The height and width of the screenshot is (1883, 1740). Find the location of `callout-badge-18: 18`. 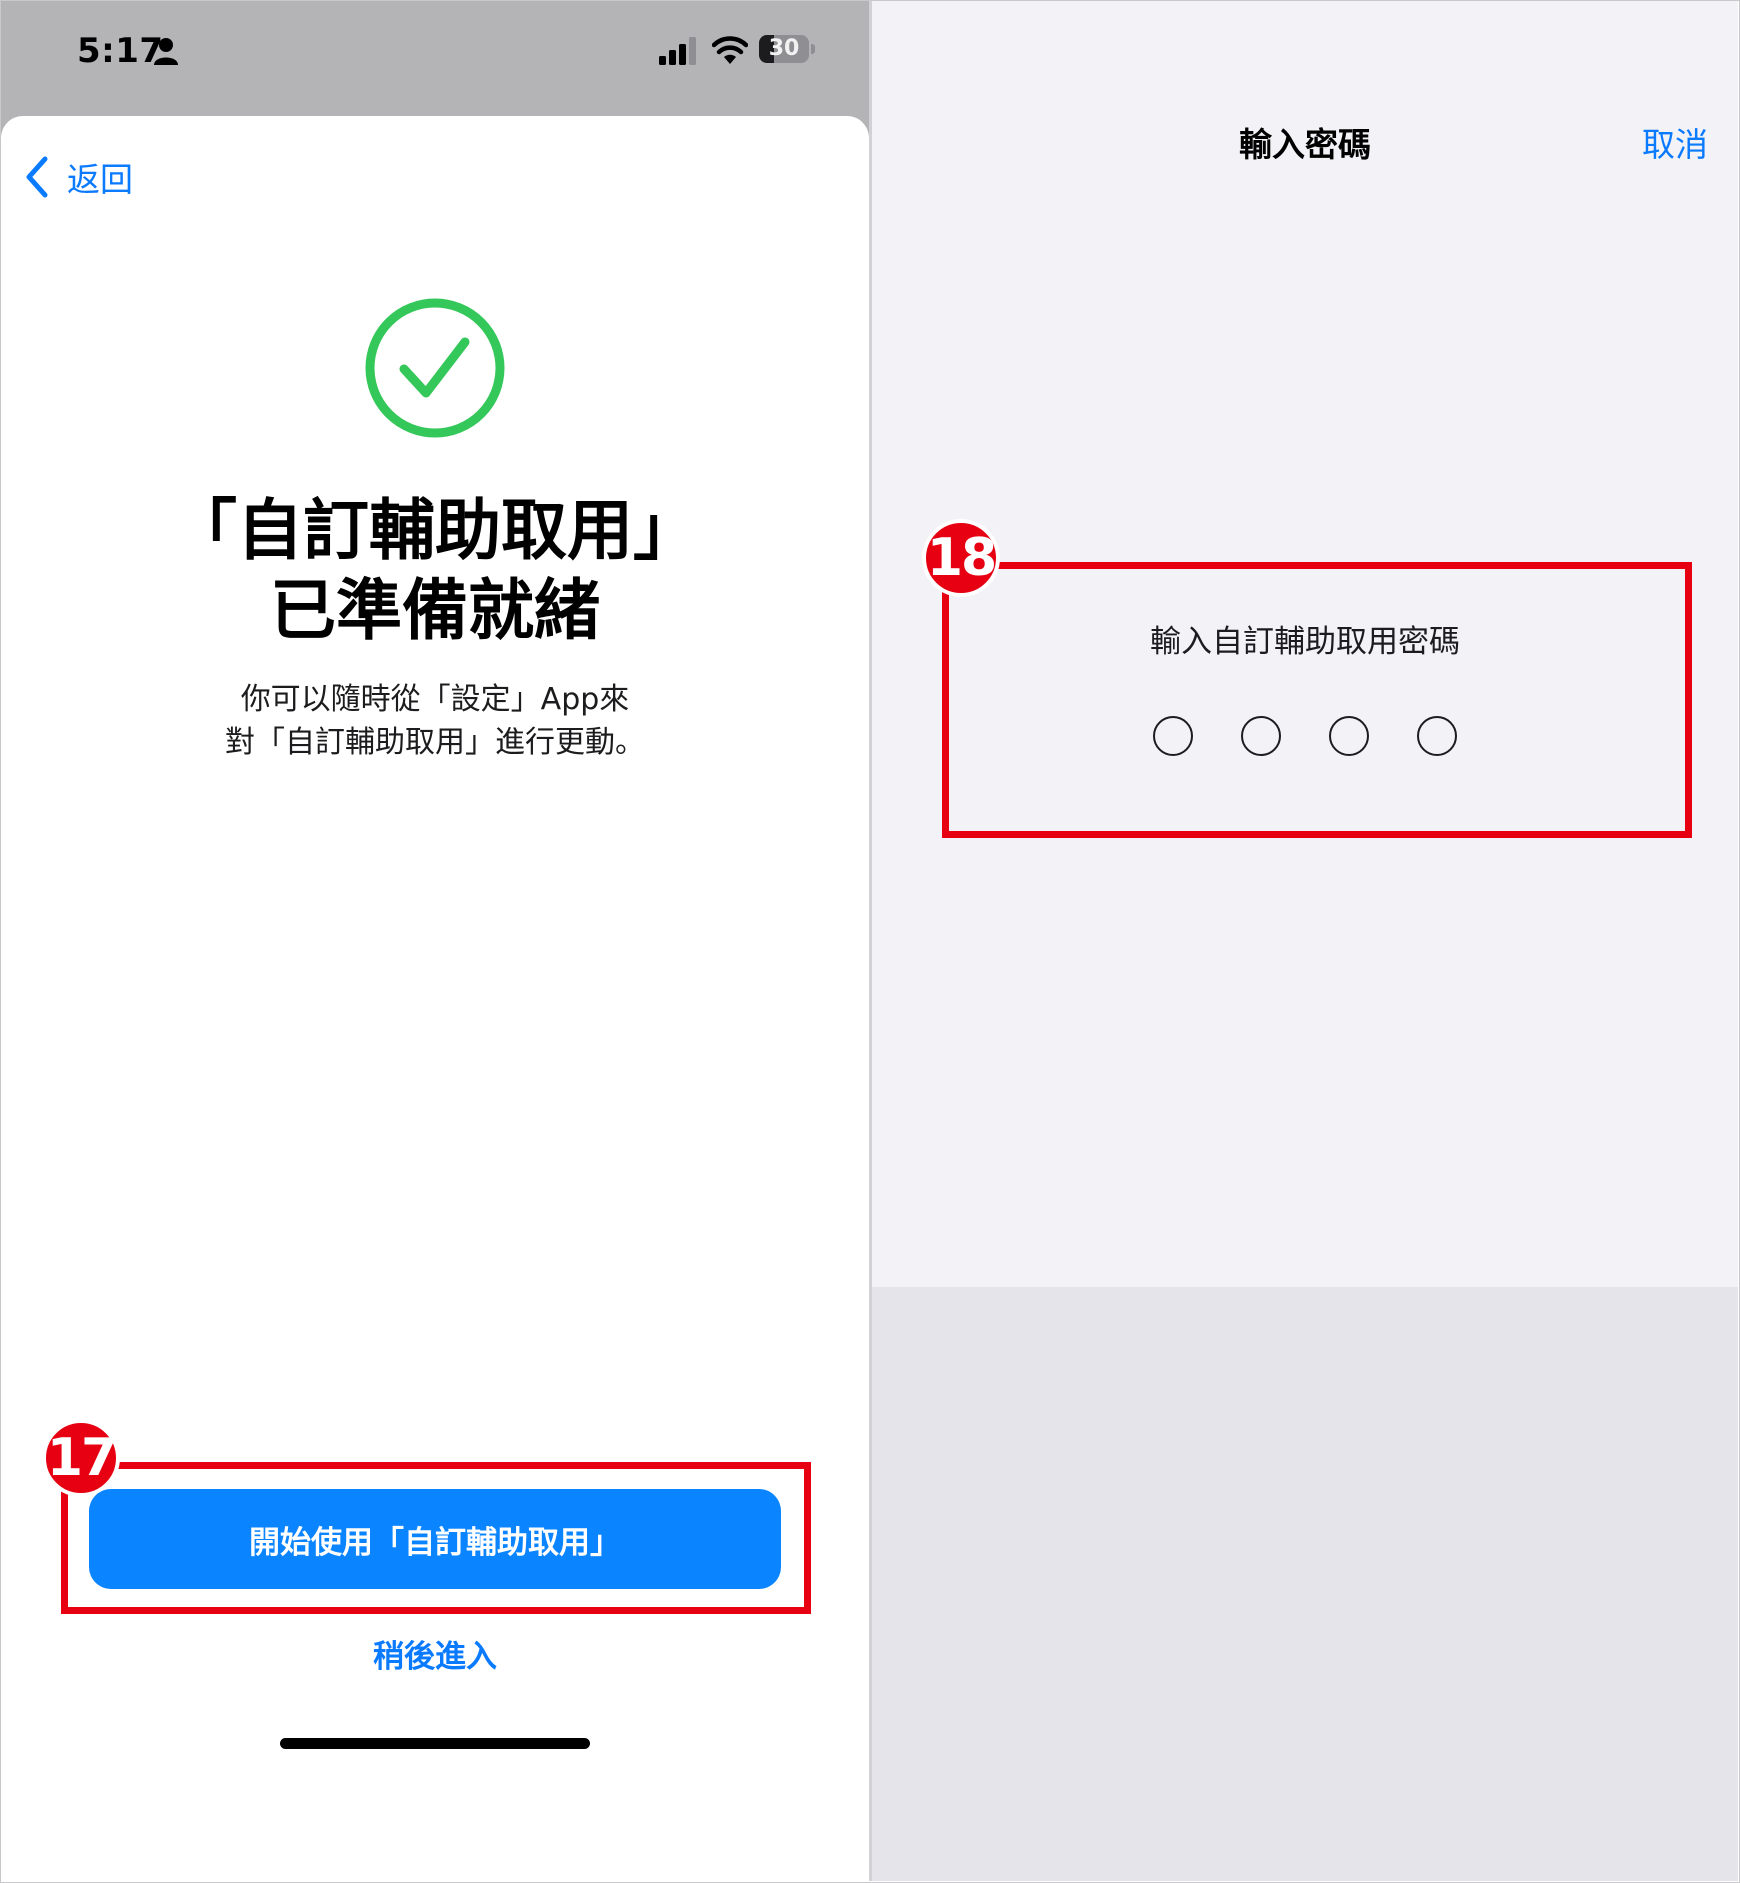

callout-badge-18: 18 is located at coordinates (961, 558).